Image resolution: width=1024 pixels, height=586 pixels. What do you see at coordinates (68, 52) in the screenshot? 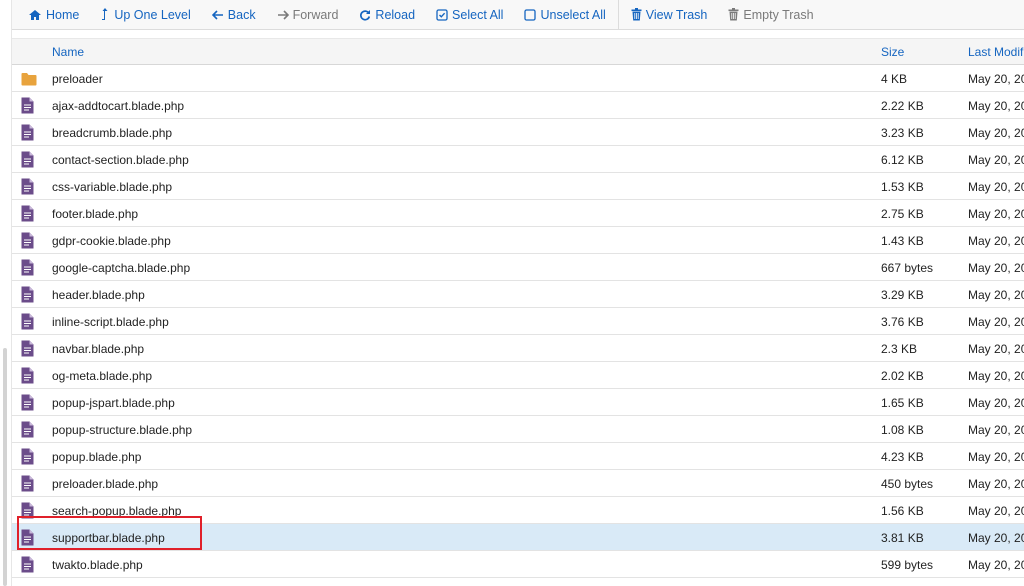
I see `column-header-name: Name` at bounding box center [68, 52].